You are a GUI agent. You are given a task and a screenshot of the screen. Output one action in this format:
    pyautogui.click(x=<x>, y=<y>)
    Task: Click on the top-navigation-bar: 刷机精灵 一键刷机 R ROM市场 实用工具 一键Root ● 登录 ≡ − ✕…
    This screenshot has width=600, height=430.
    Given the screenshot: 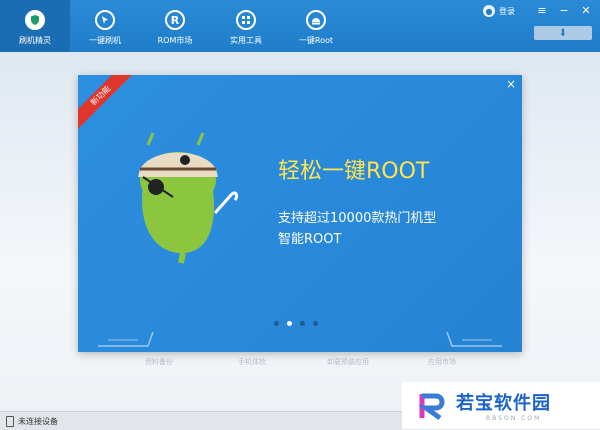 What is the action you would take?
    pyautogui.click(x=300, y=26)
    